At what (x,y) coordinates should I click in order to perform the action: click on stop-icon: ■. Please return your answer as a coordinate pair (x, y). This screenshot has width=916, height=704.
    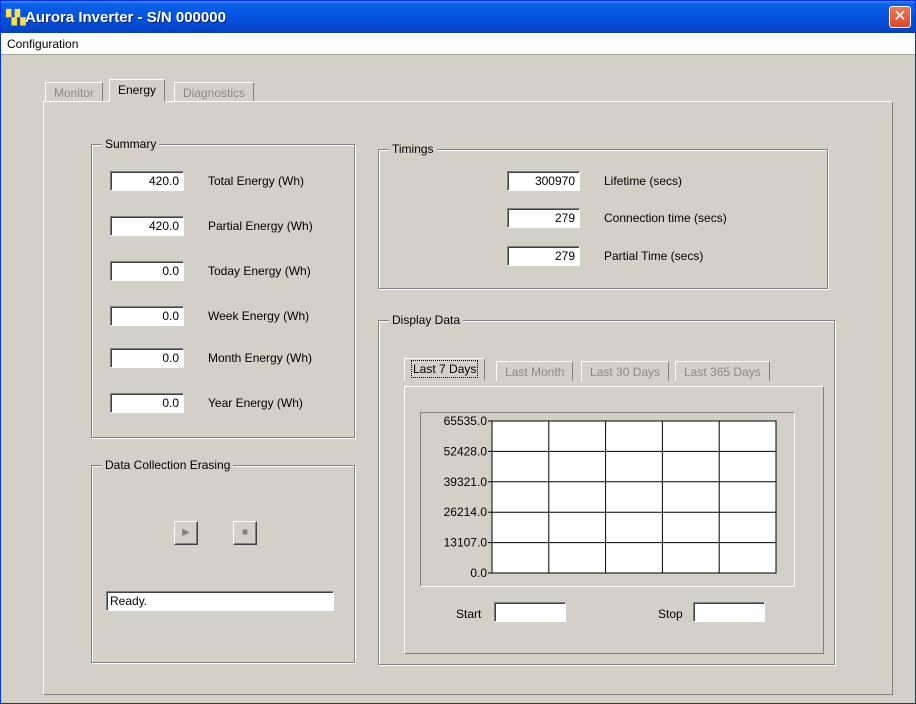
    Looking at the image, I should click on (245, 532).